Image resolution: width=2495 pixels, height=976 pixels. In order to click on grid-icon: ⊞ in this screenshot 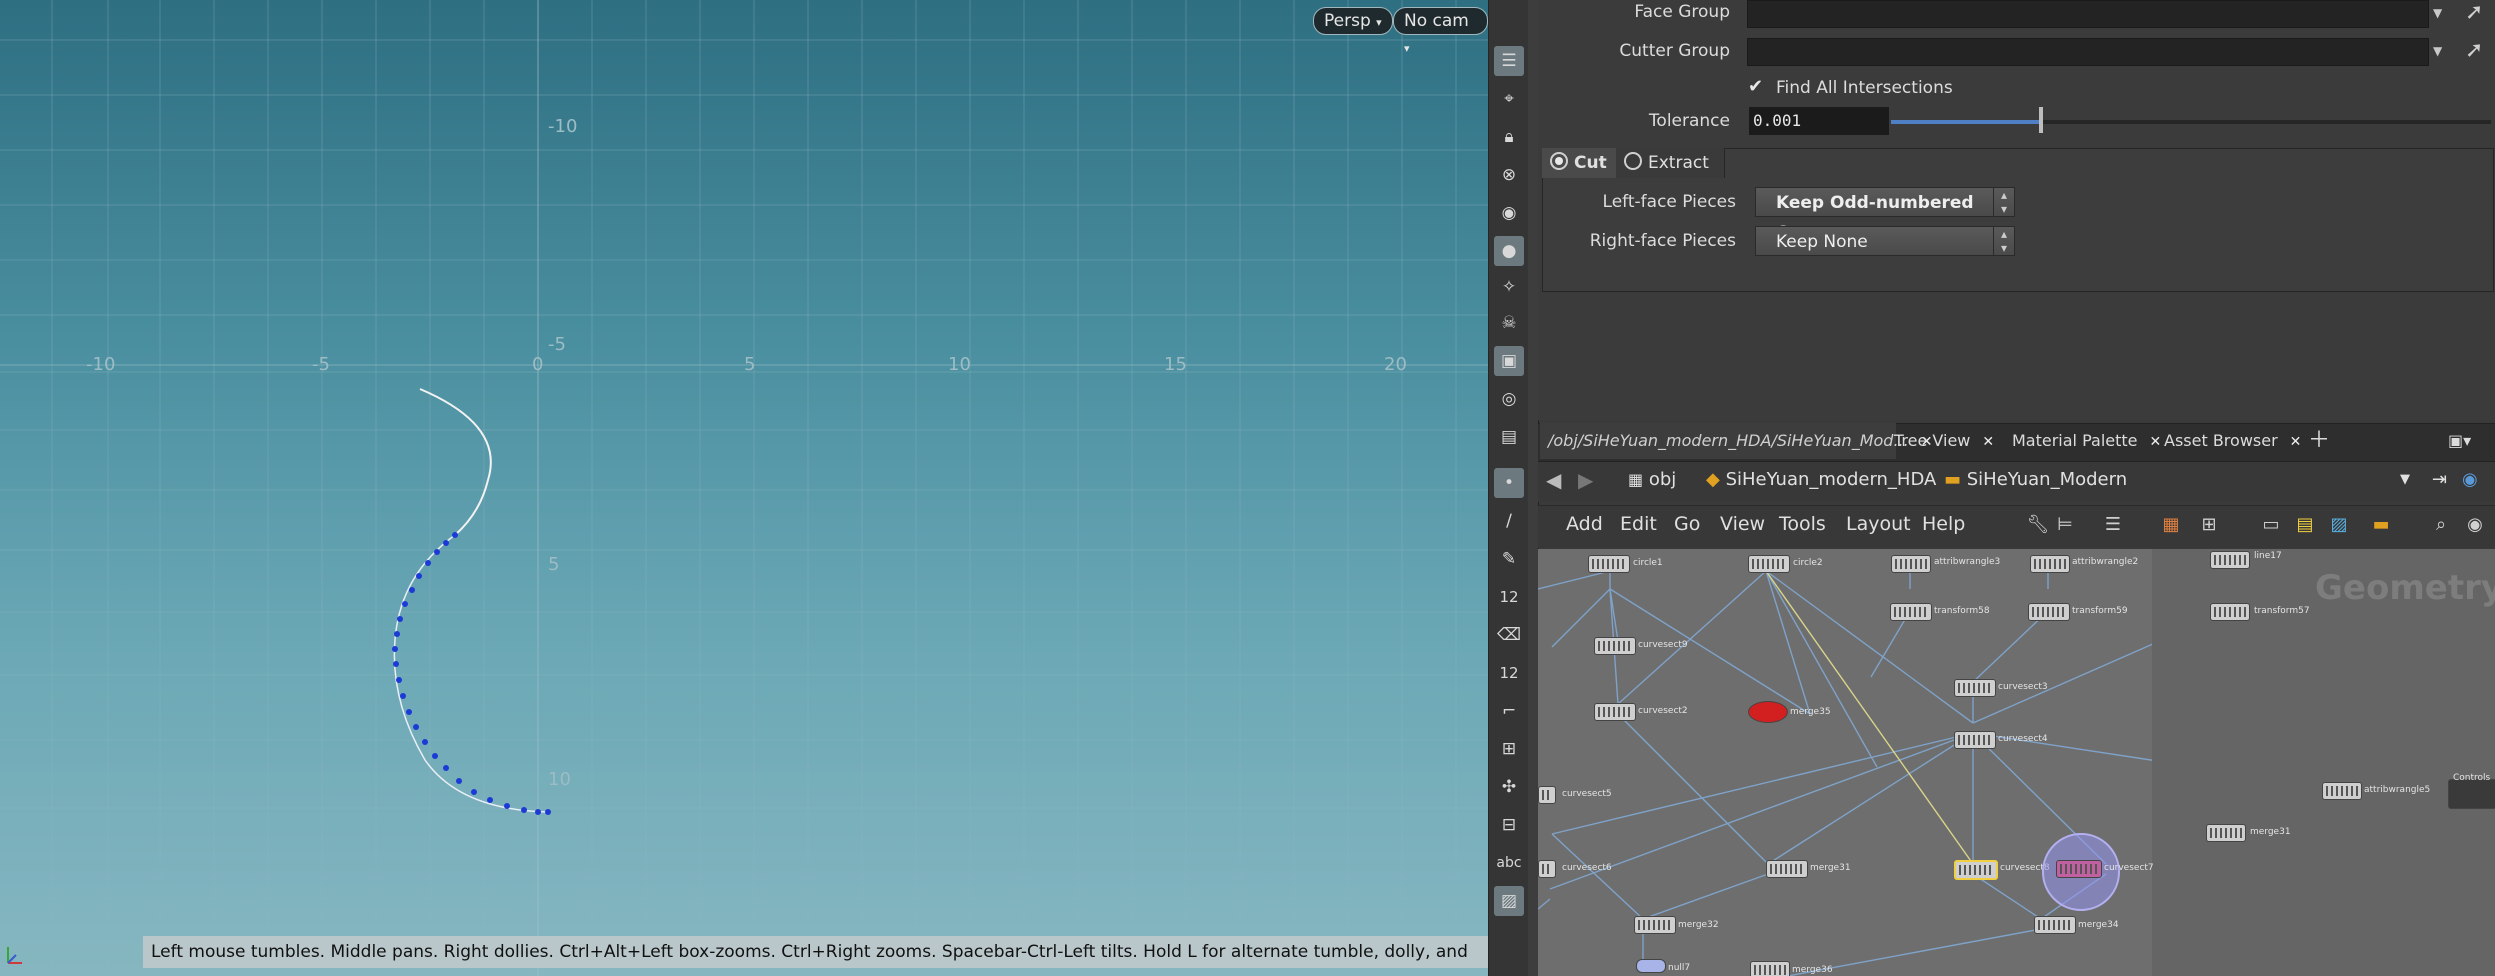, I will do `click(2209, 524)`.